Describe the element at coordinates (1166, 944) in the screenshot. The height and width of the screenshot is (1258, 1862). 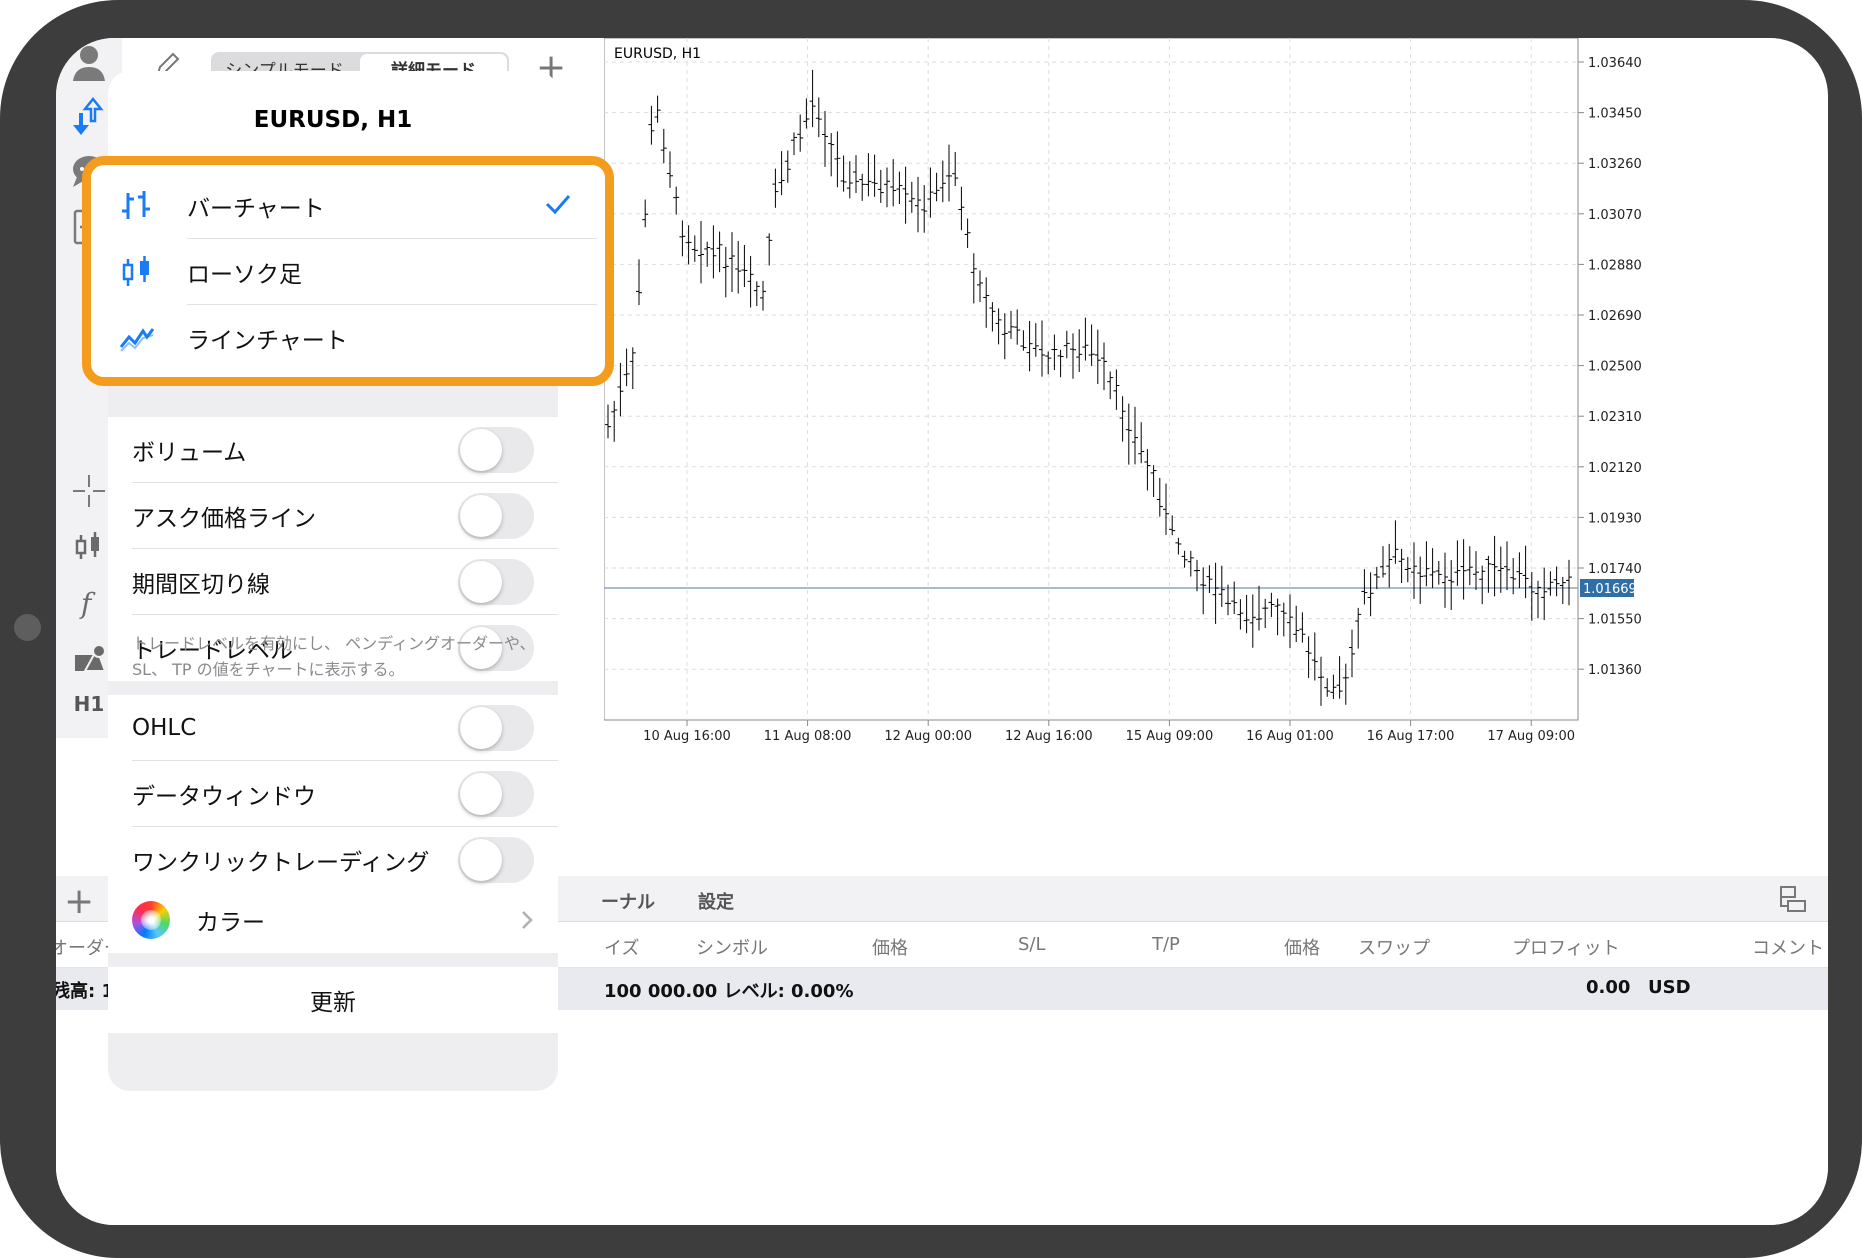
I see `col-tp: T/P` at that location.